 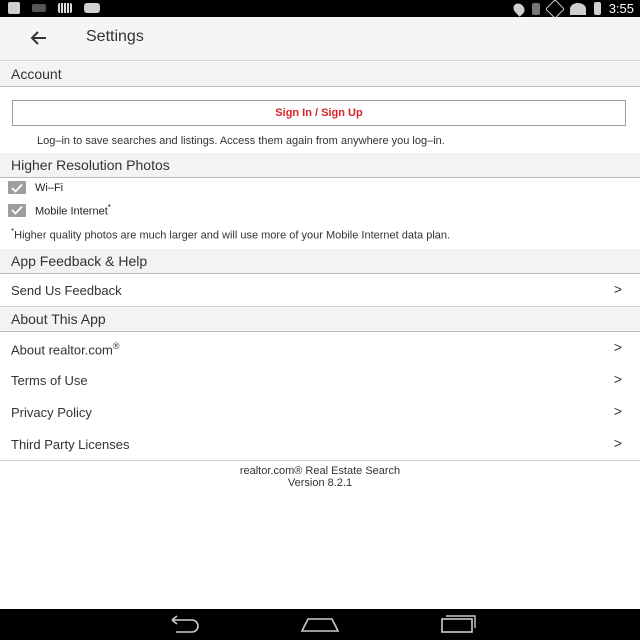 I want to click on home-nav-icon, so click(x=320, y=626).